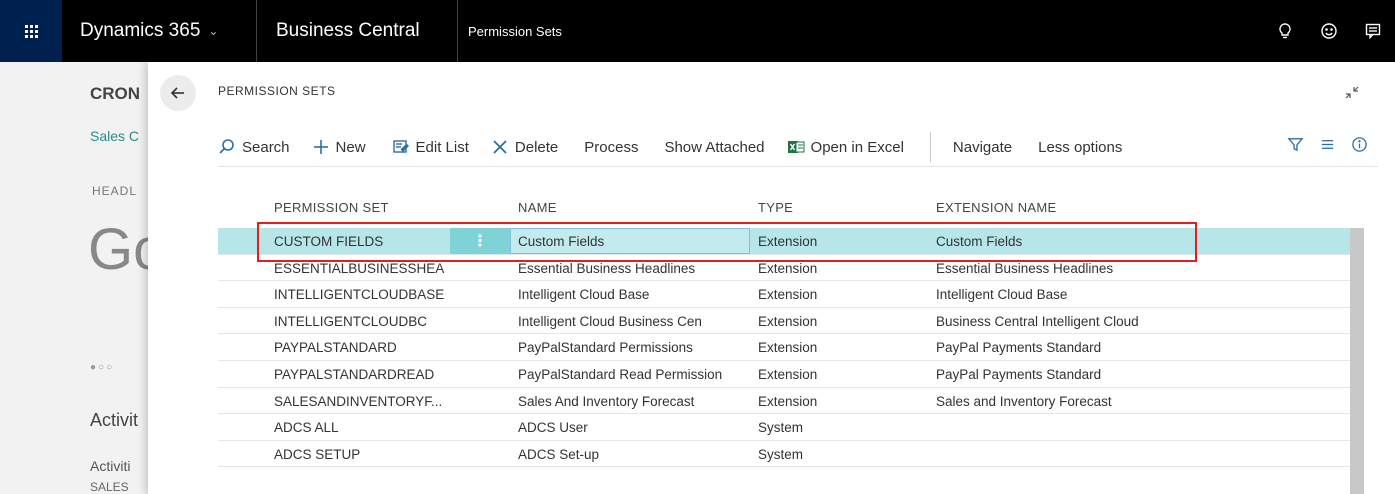  Describe the element at coordinates (335, 347) in the screenshot. I see `cell-permission-set: PAYPALSTANDARD` at that location.